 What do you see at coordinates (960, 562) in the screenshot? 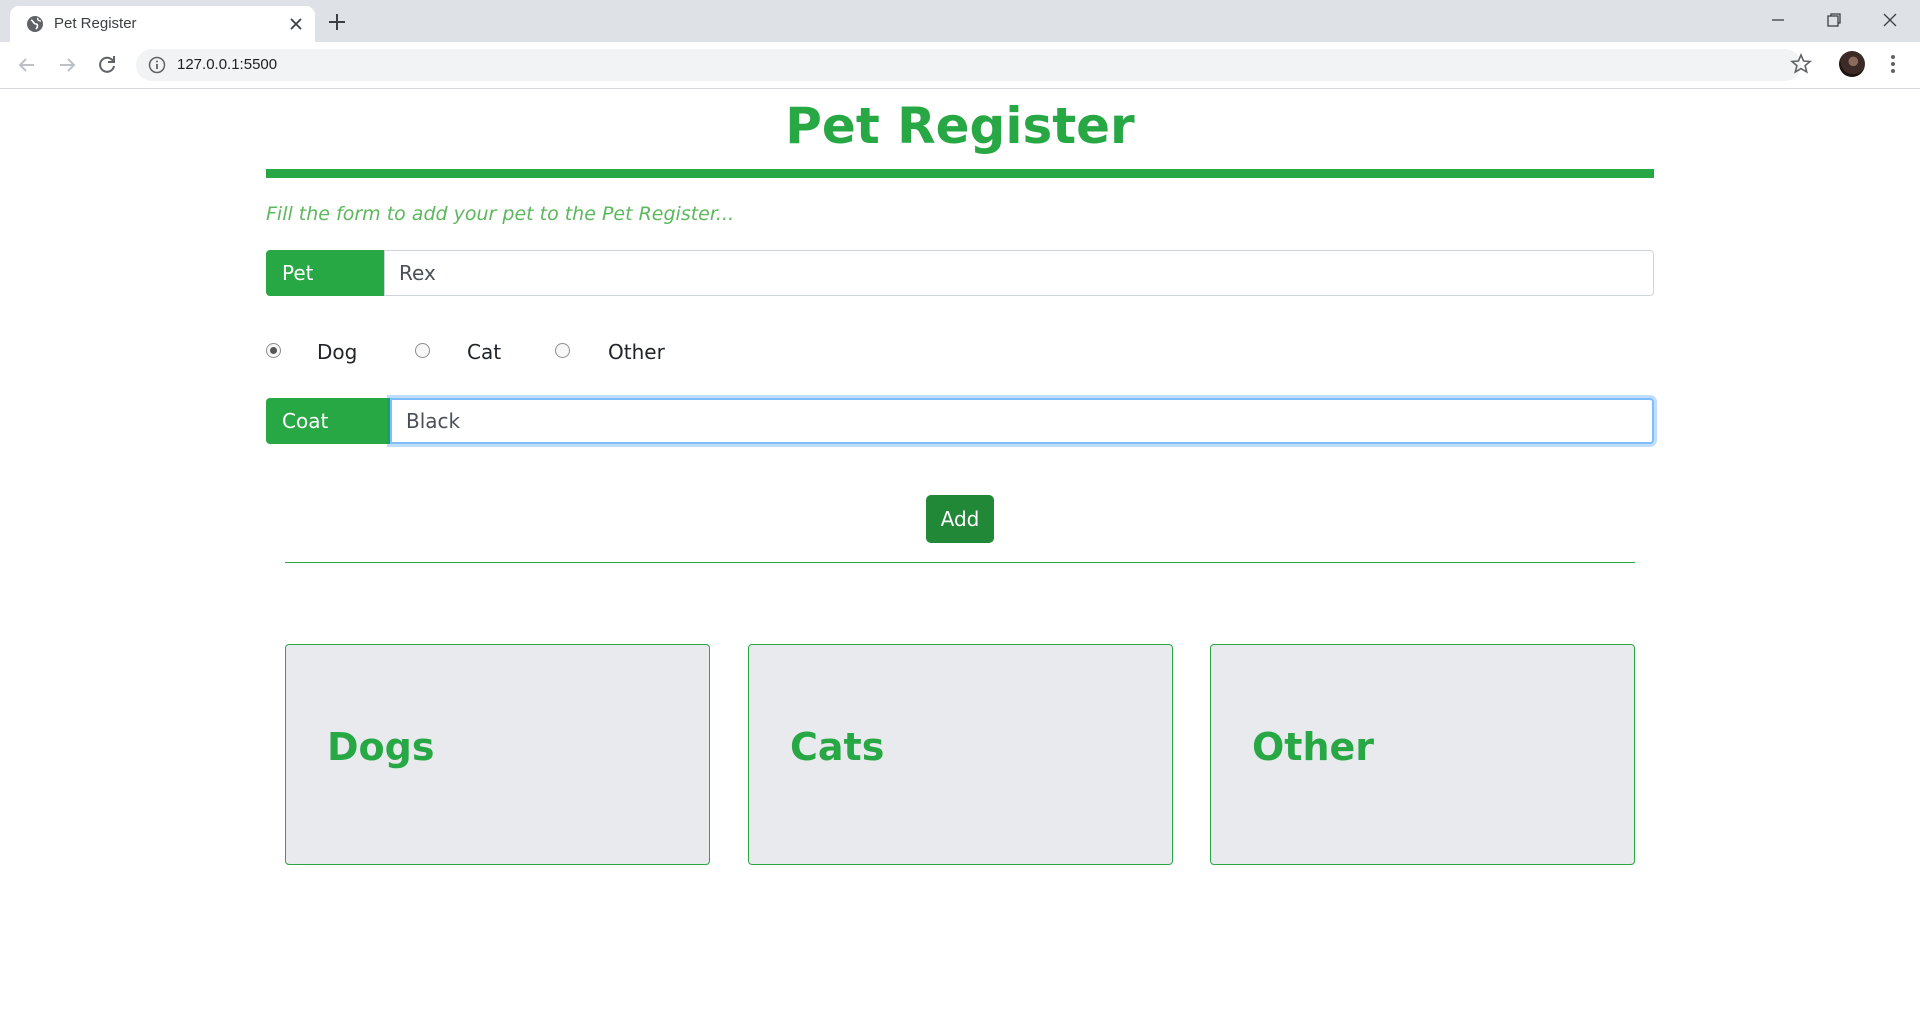
I see `section-divider` at bounding box center [960, 562].